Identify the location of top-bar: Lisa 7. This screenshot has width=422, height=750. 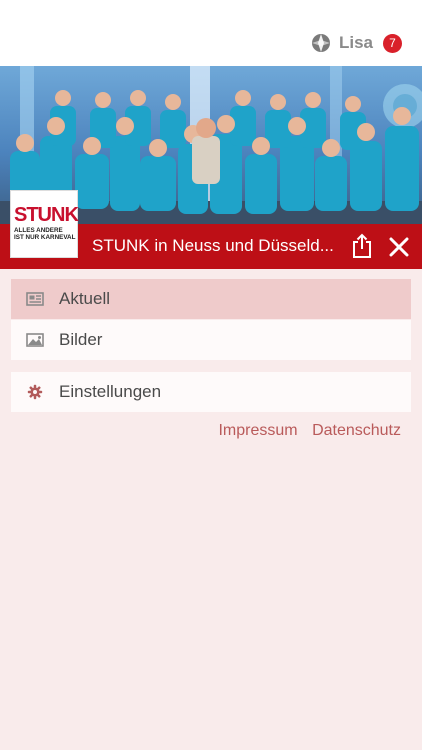
(211, 33).